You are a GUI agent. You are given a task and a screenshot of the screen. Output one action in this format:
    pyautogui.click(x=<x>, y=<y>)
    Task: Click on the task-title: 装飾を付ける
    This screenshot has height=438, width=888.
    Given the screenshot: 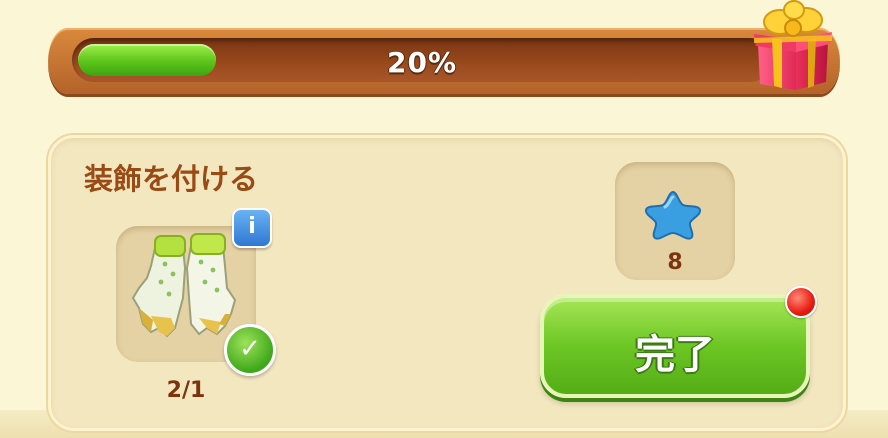 What is the action you would take?
    pyautogui.click(x=171, y=179)
    